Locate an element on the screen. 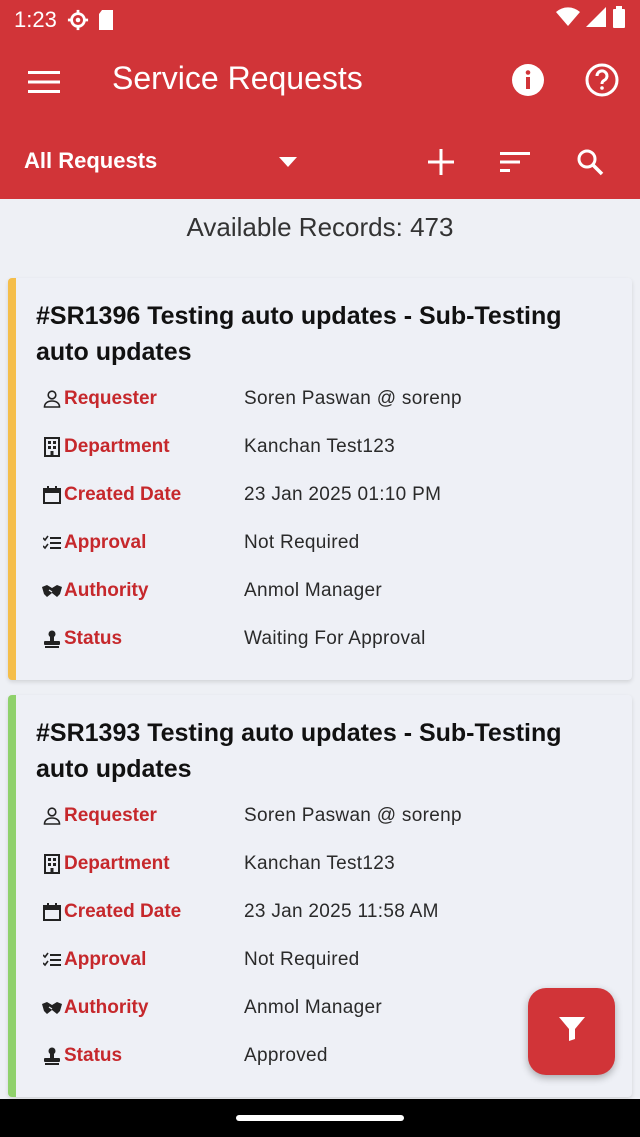  status-value: Waiting For Approval is located at coordinates (335, 638).